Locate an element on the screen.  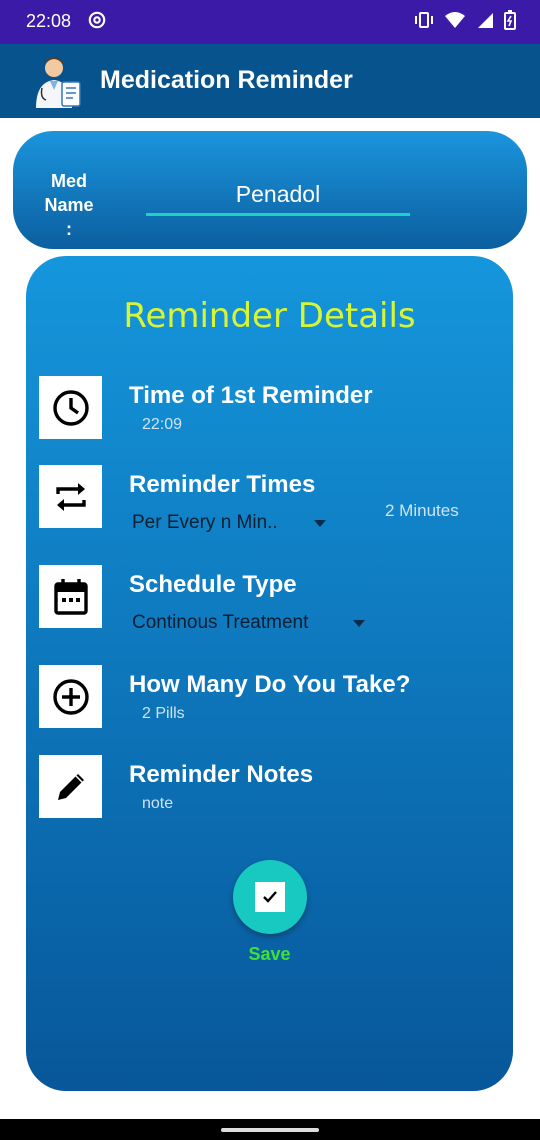
home-handle is located at coordinates (270, 1130).